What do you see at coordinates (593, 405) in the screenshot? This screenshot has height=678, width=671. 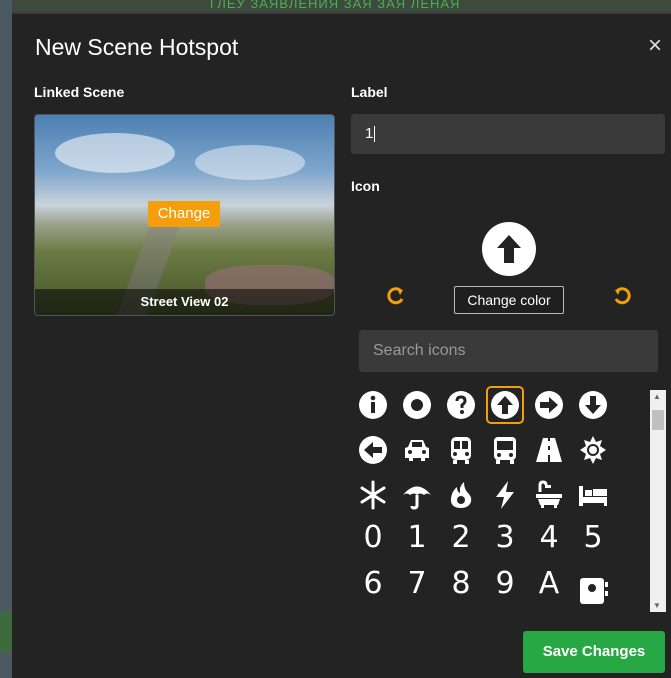 I see `arrow-down-circle-icon` at bounding box center [593, 405].